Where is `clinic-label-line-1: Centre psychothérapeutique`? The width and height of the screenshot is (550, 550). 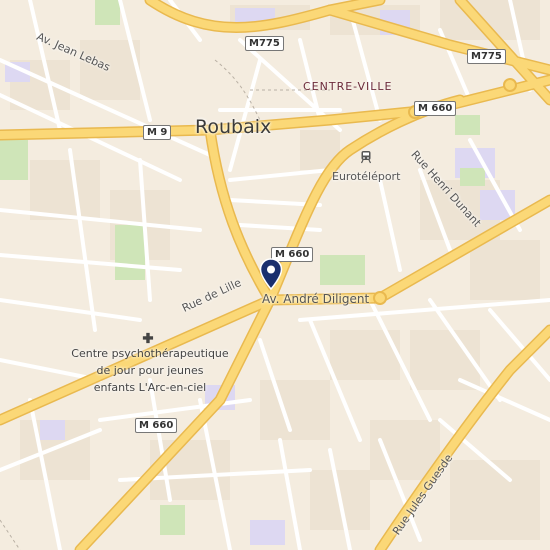
clinic-label-line-1: Centre psychothérapeutique is located at coordinates (150, 353).